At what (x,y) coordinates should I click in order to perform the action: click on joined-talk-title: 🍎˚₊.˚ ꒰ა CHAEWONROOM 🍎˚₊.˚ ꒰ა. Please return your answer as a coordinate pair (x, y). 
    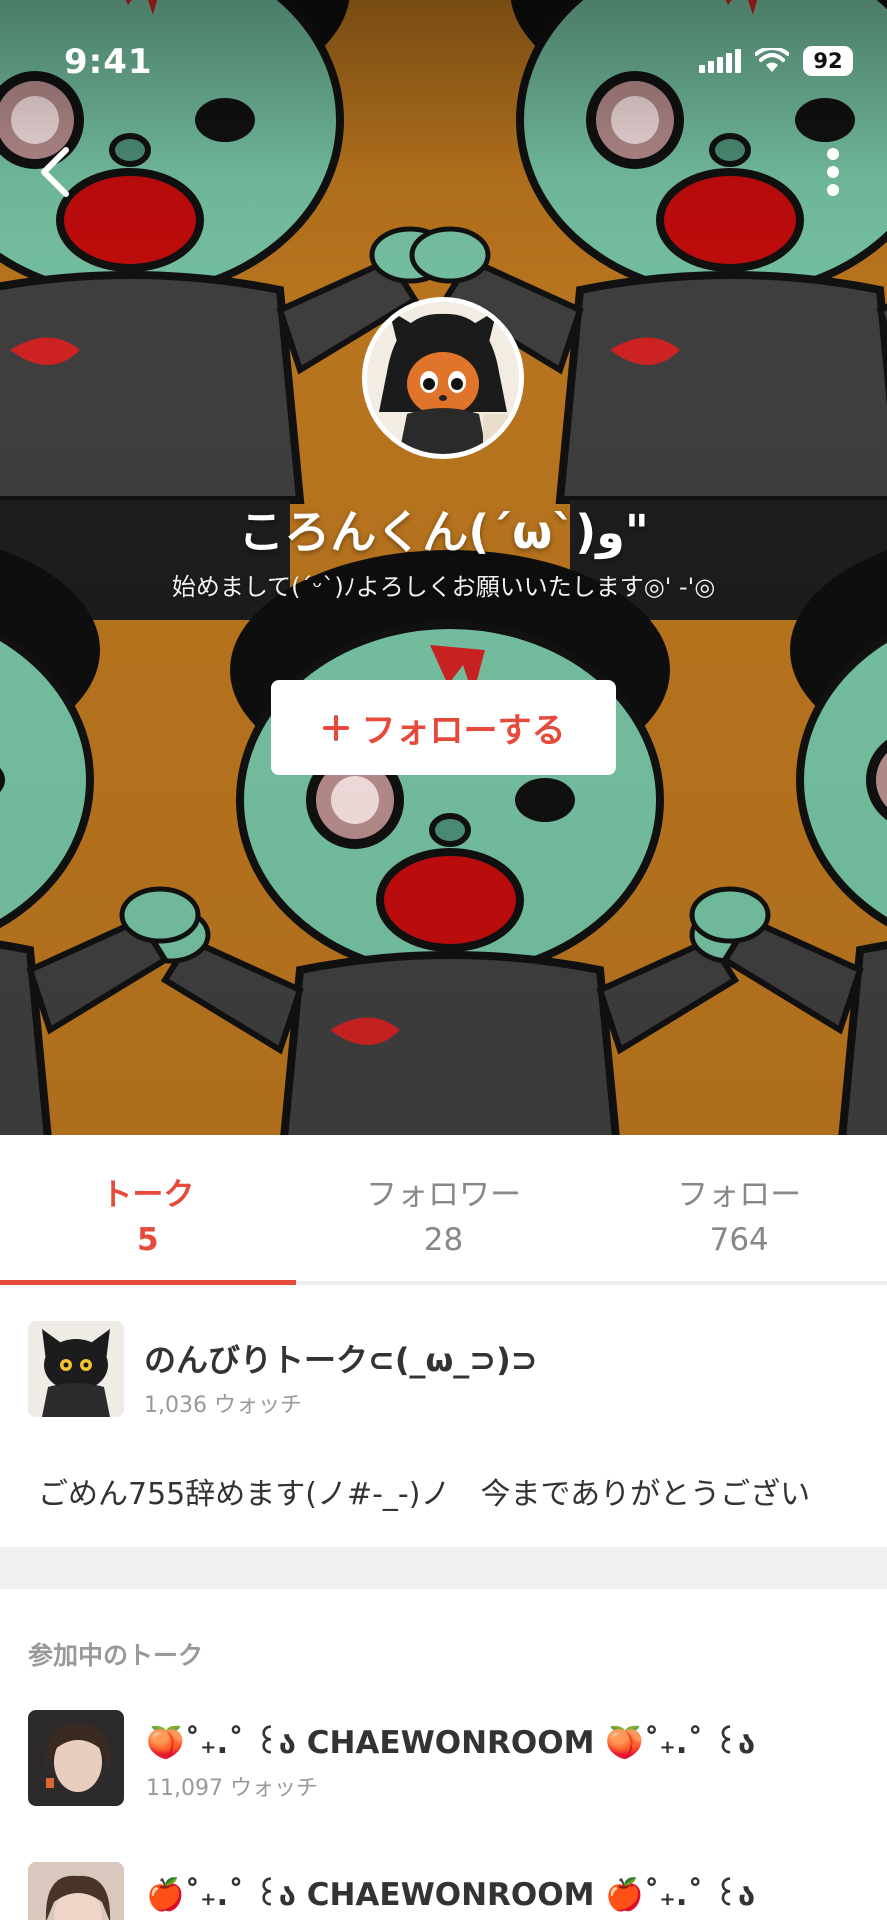
    Looking at the image, I should click on (451, 1895).